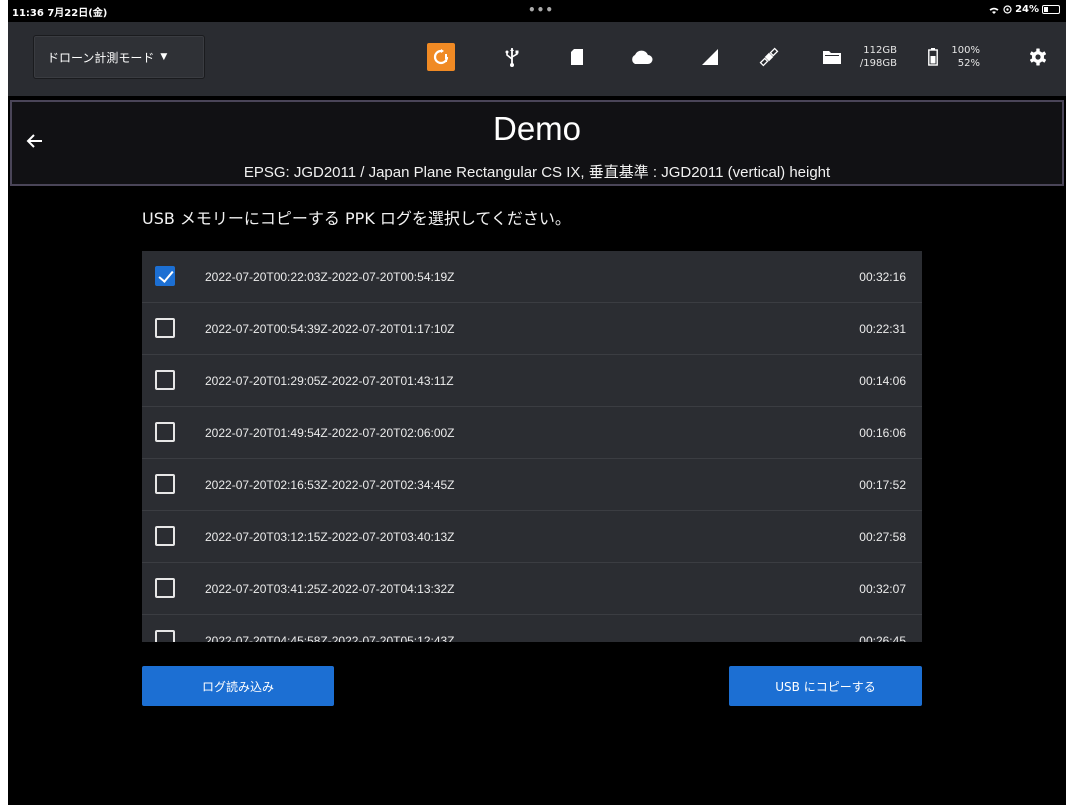 The width and height of the screenshot is (1074, 805). I want to click on ios-status-bar: 11:36 7月22日(金) ••• 24%, so click(537, 11).